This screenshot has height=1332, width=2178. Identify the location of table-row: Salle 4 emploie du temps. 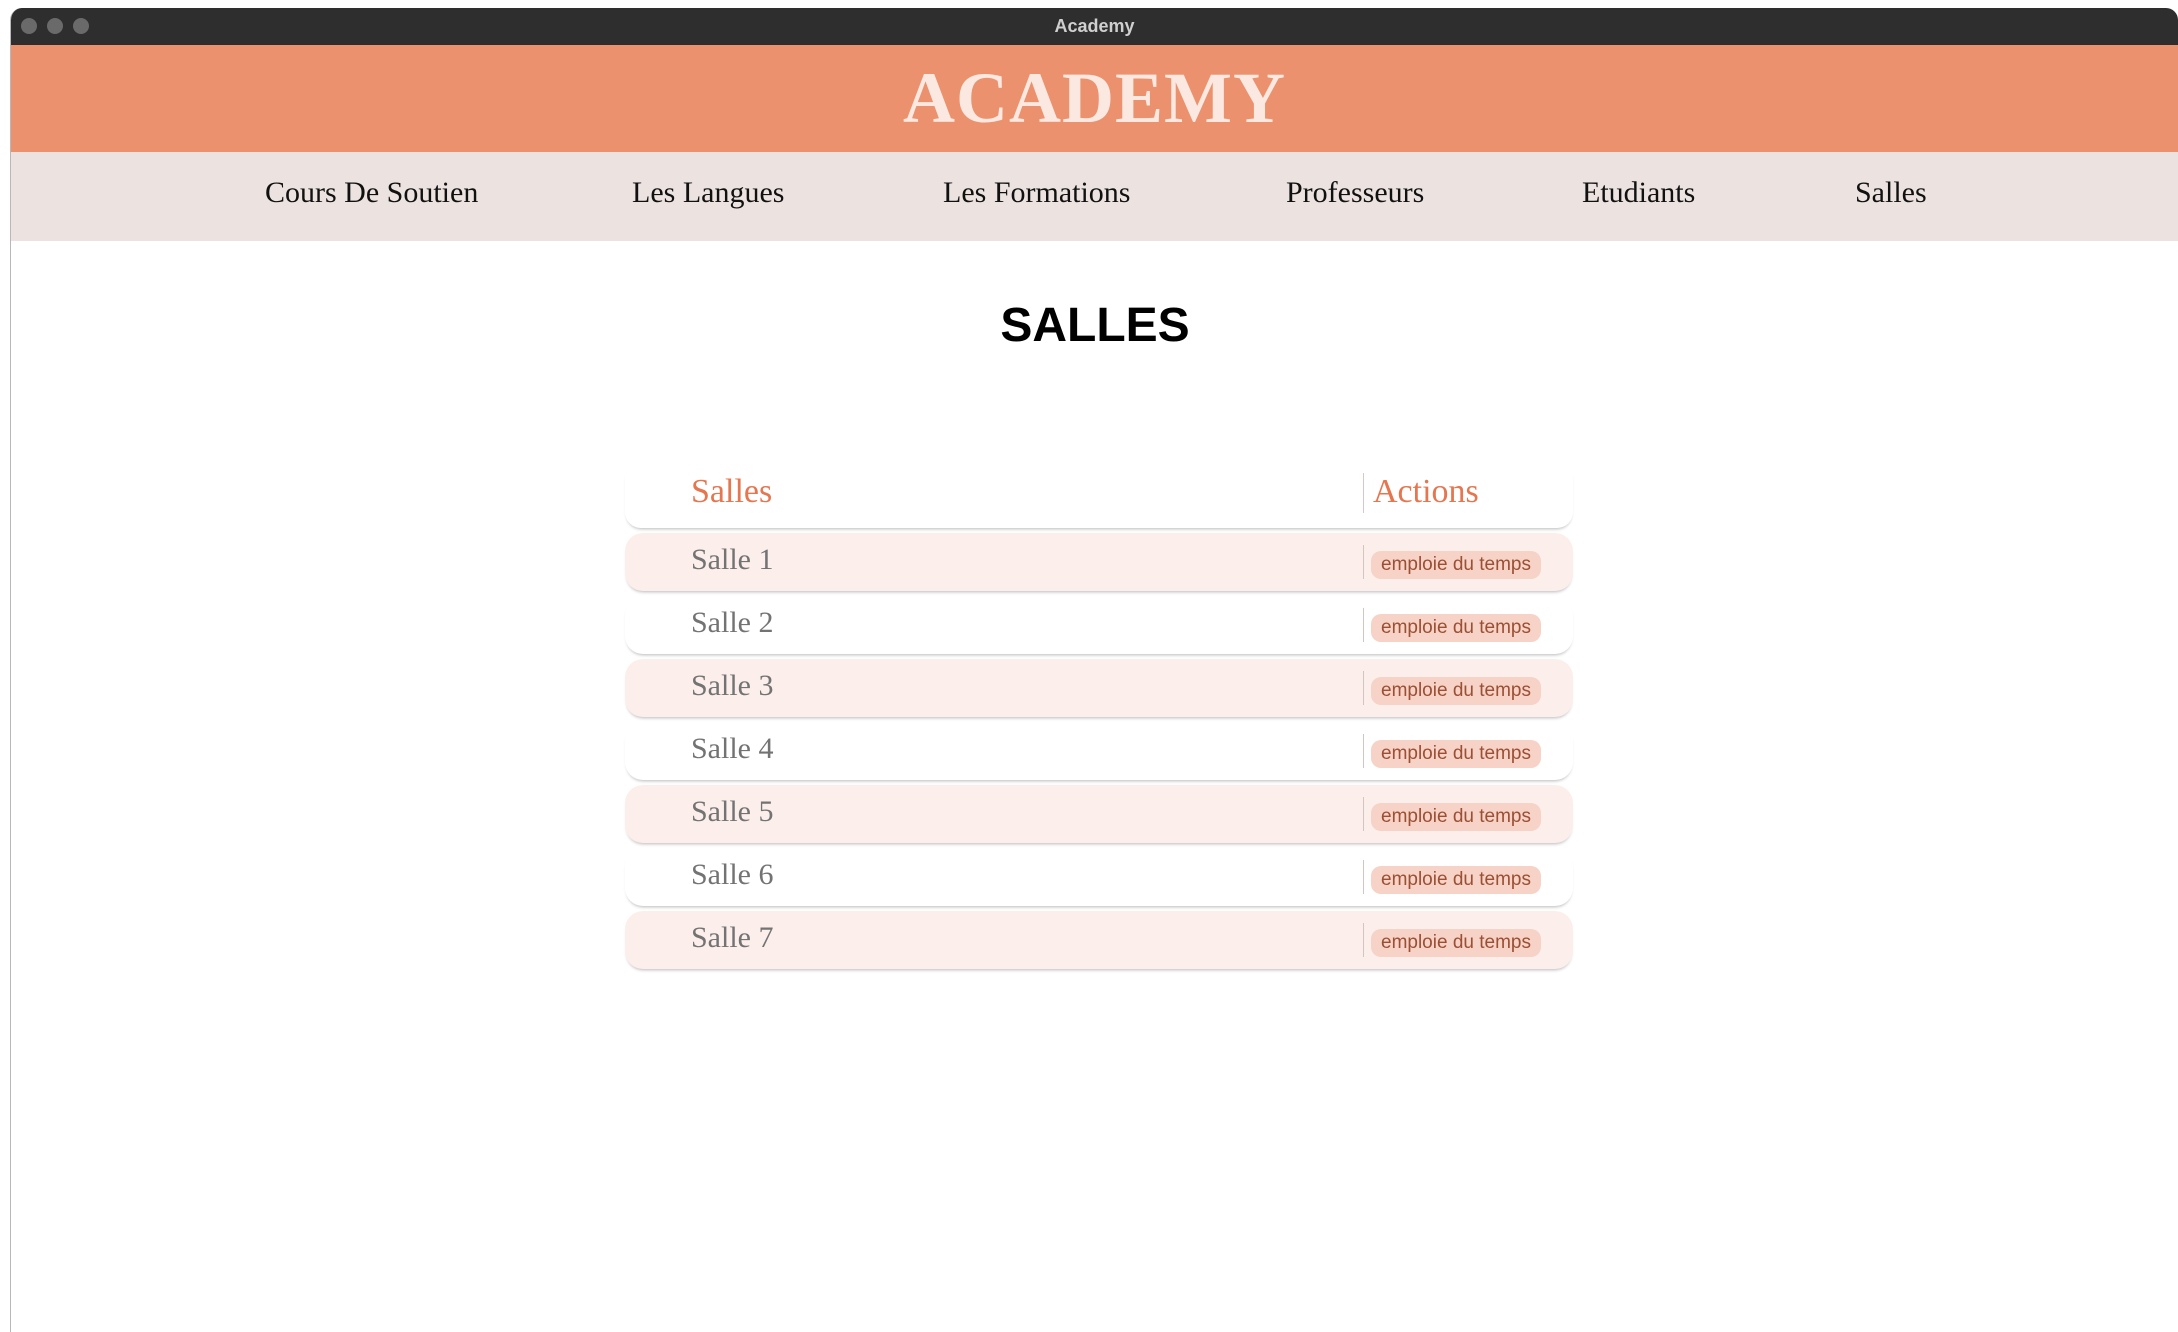
(1099, 751).